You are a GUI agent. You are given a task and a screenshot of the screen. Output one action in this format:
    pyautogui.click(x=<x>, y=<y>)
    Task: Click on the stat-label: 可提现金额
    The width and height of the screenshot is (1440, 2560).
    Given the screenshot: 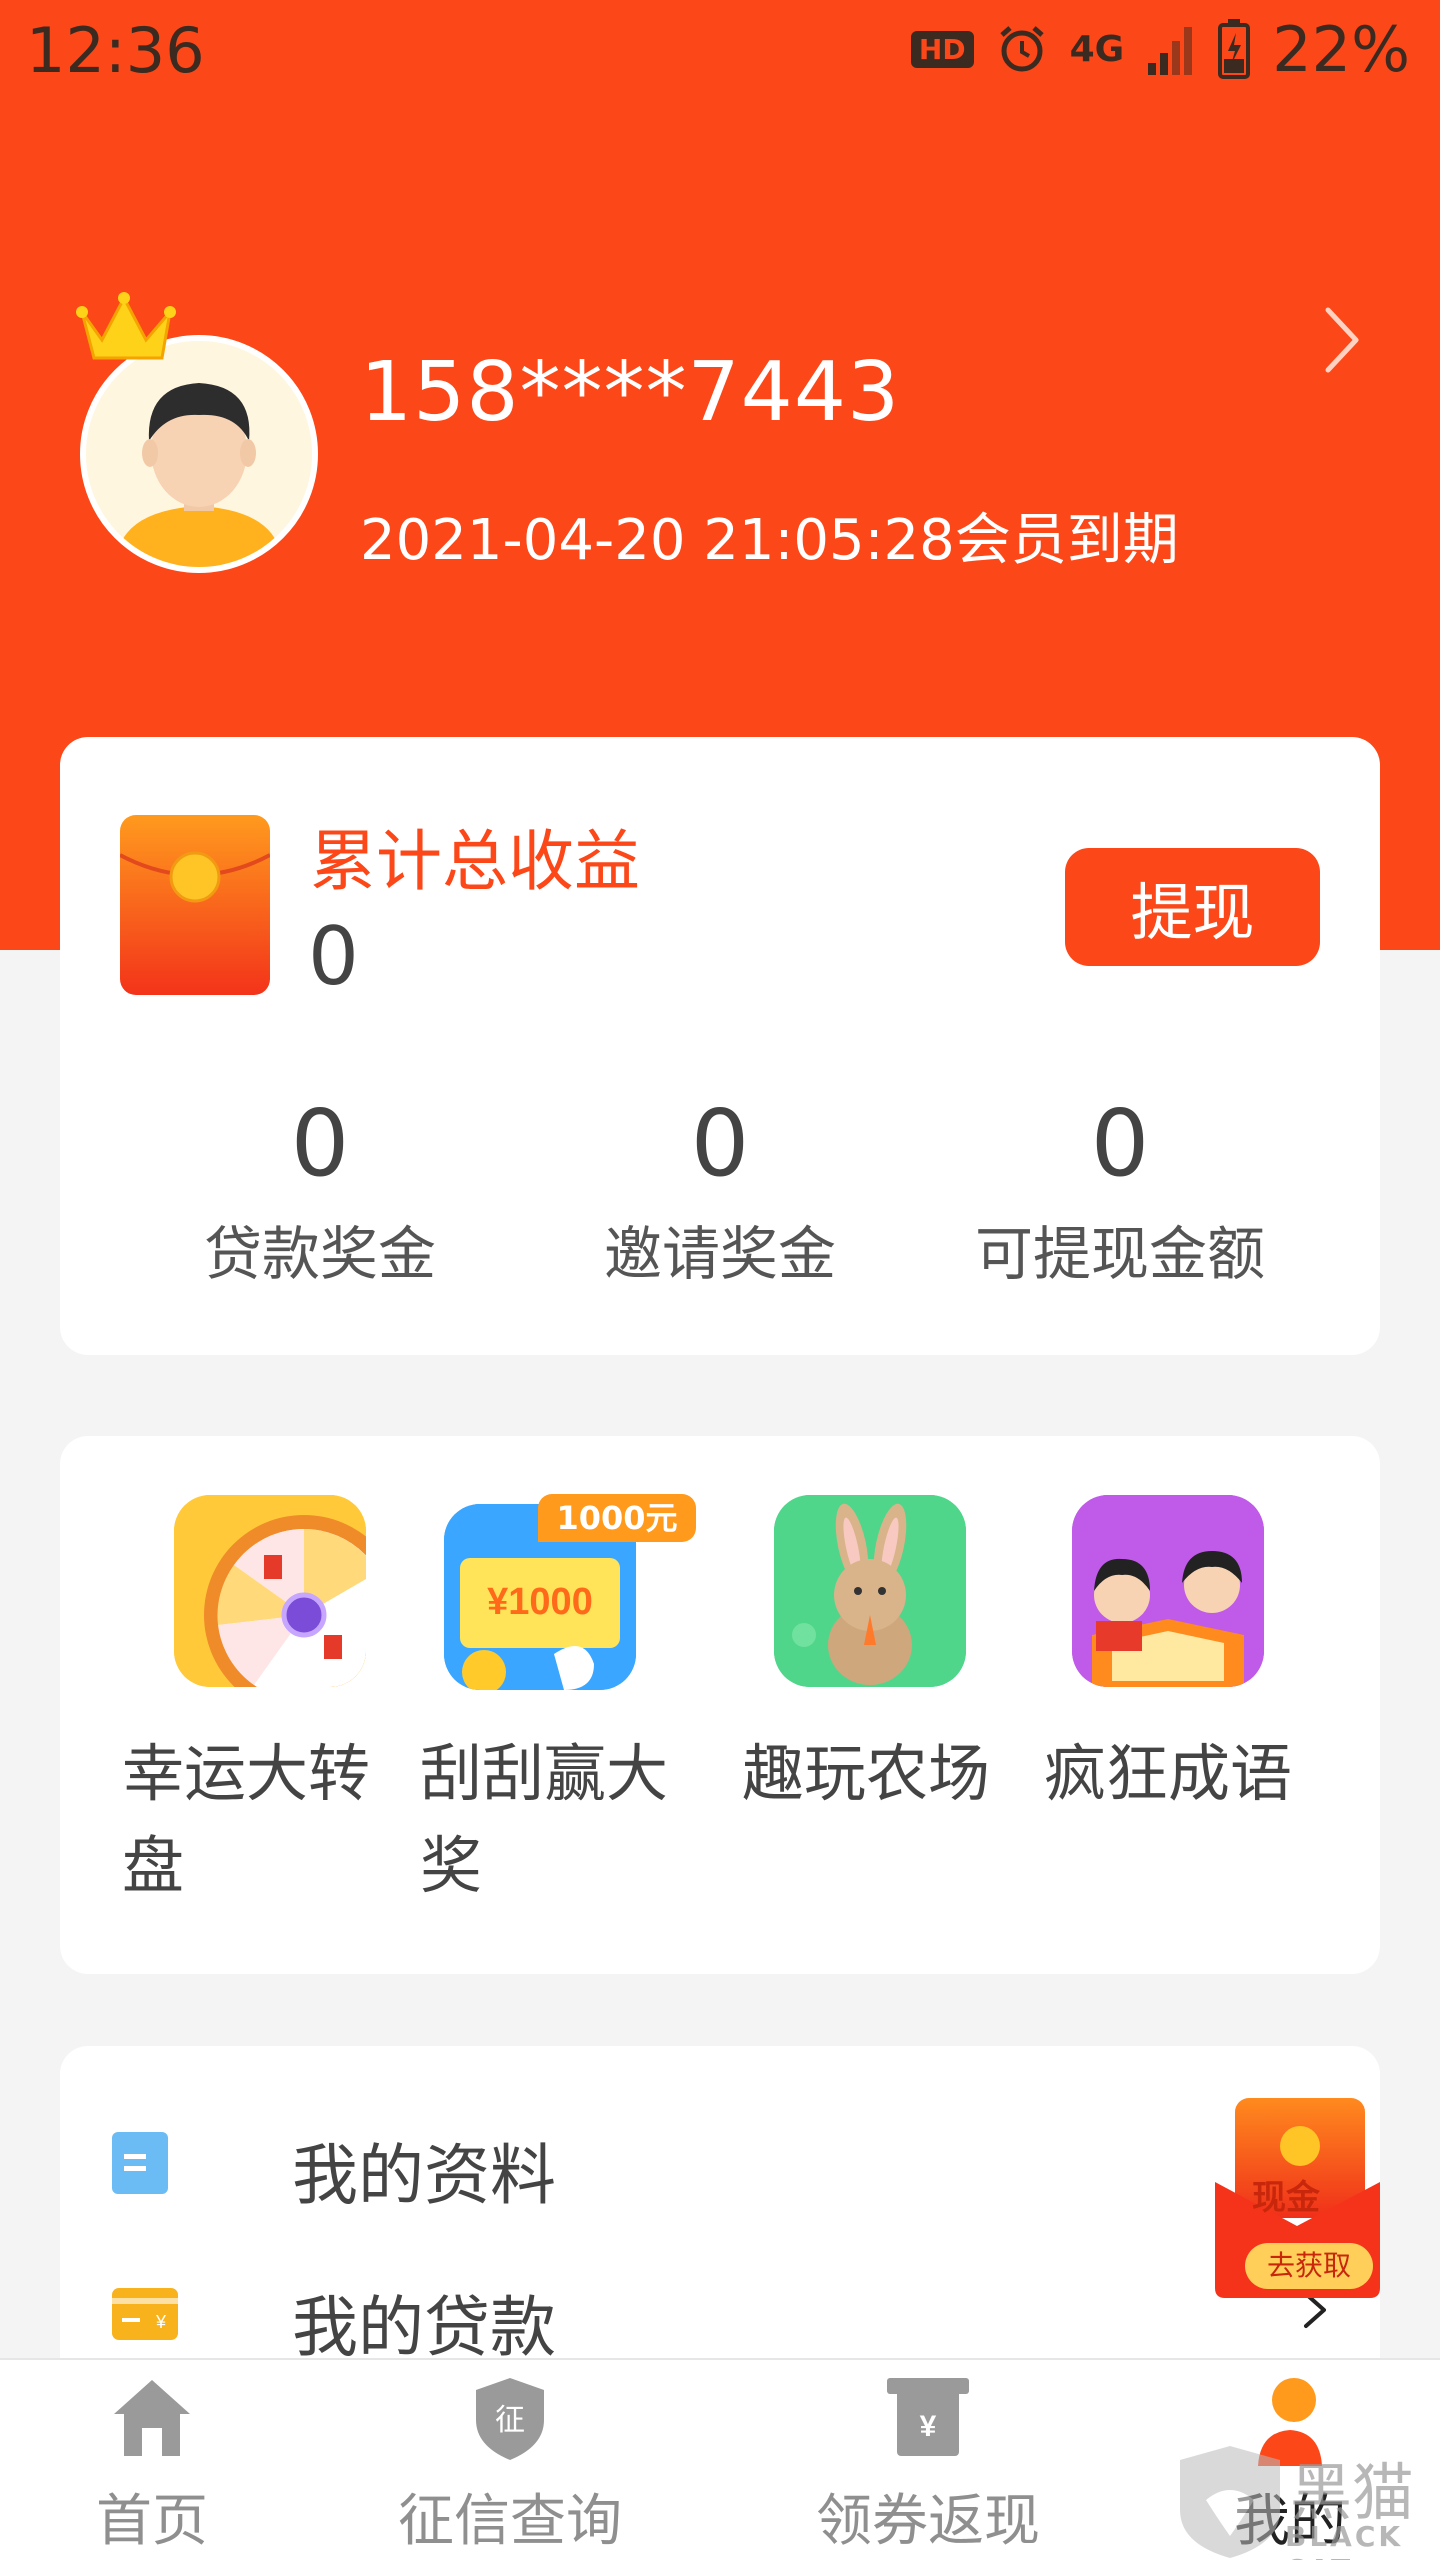 What is the action you would take?
    pyautogui.click(x=1119, y=1254)
    